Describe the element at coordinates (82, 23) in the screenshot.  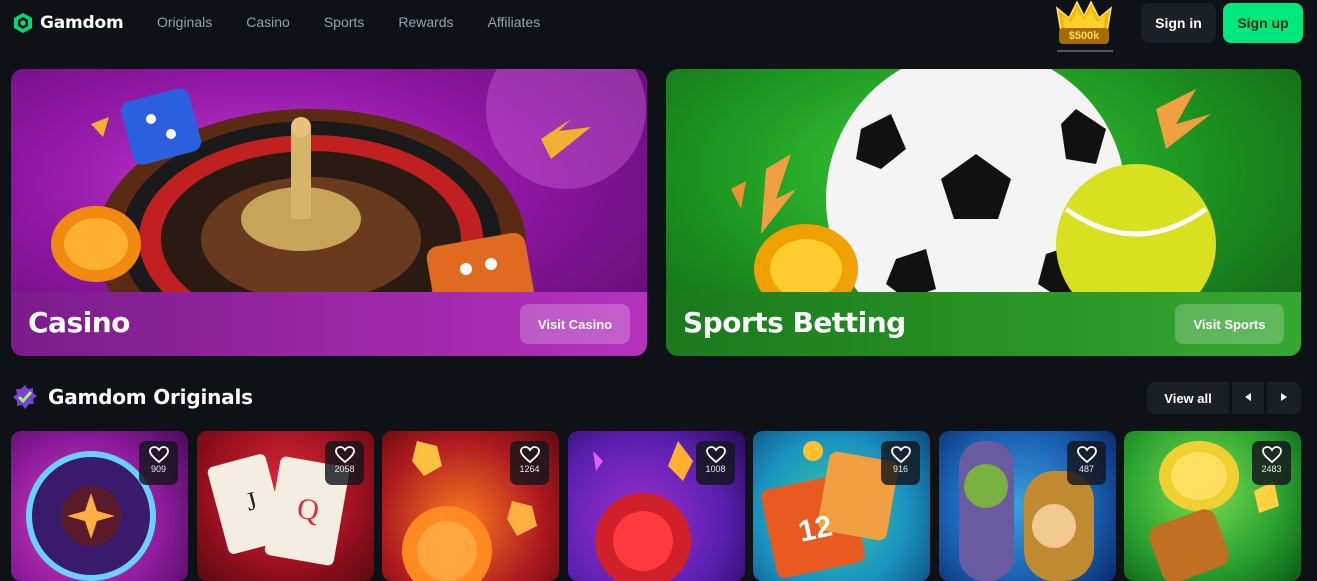
I see `logo-text: Gamdom` at that location.